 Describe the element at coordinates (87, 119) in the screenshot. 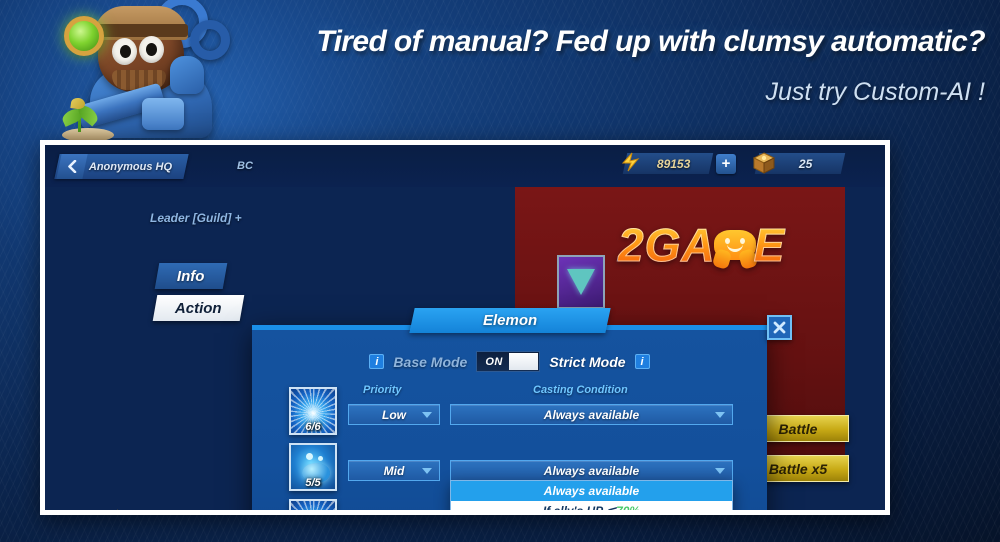

I see `mascot-sprout-icon` at that location.